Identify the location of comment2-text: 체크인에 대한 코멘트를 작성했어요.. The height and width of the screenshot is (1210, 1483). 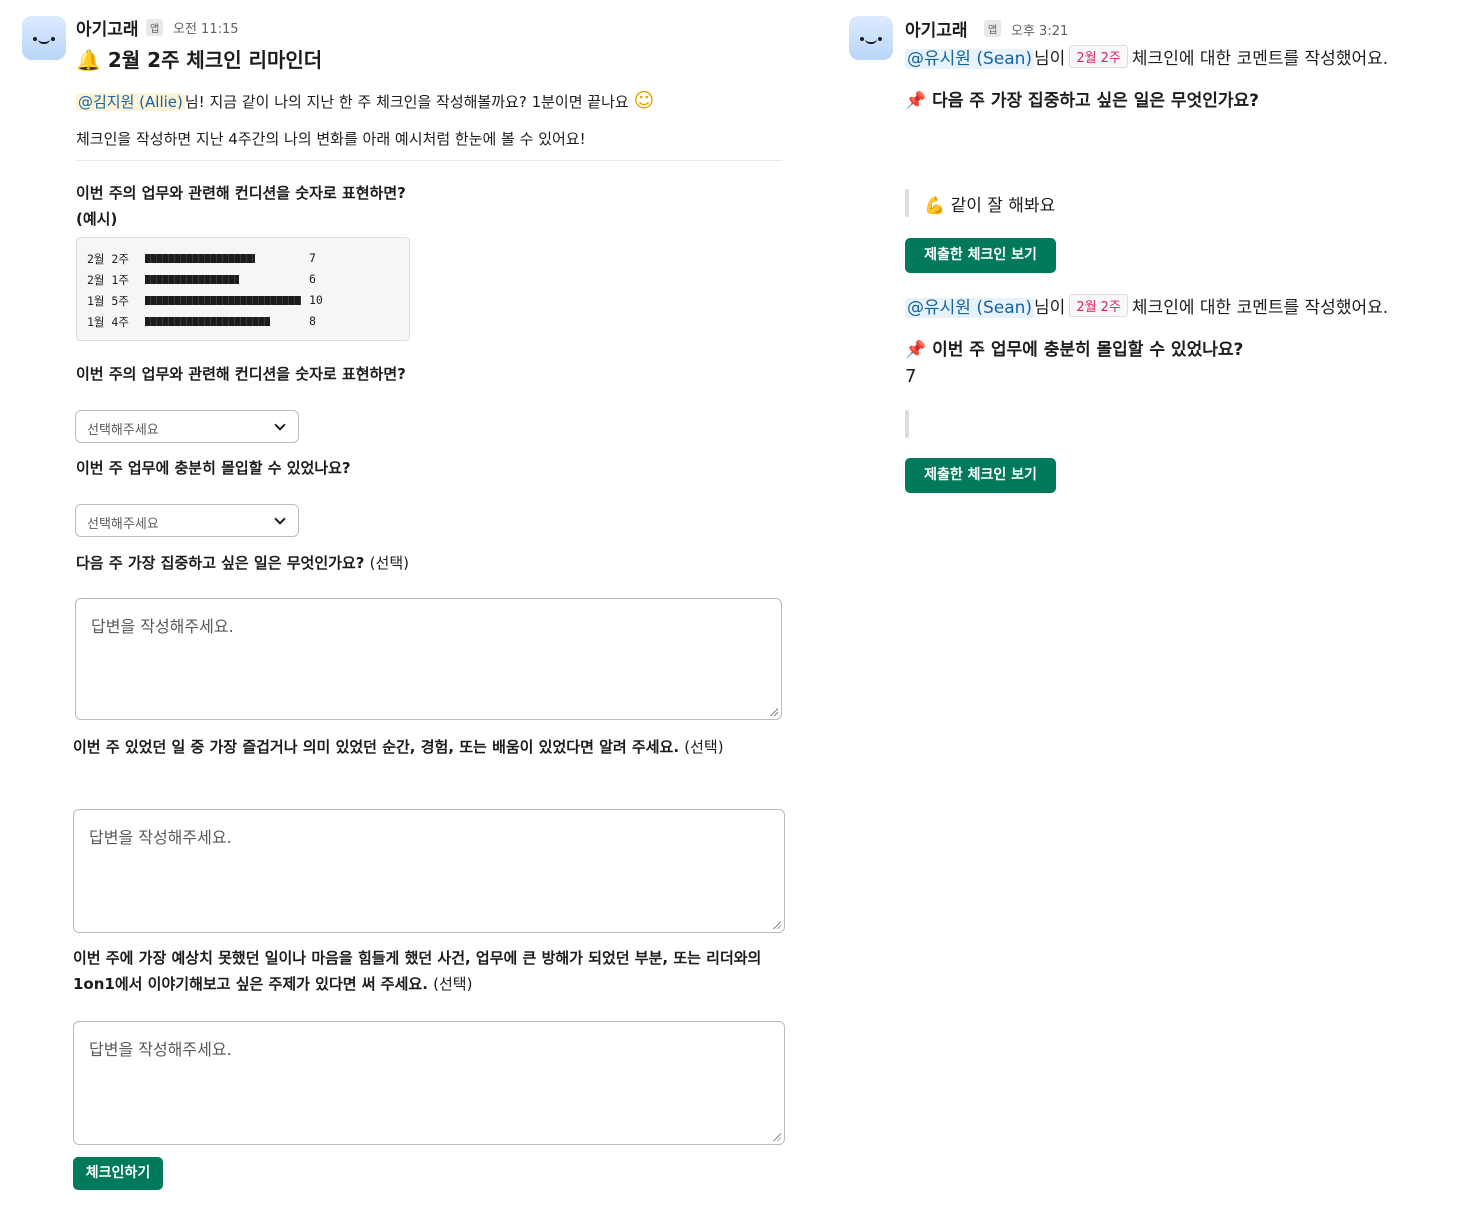
(1260, 308).